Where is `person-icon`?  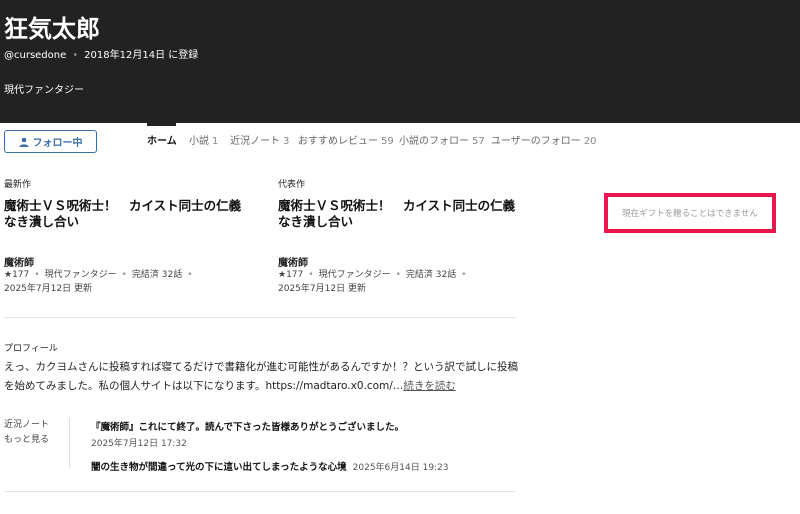
person-icon is located at coordinates (23, 142).